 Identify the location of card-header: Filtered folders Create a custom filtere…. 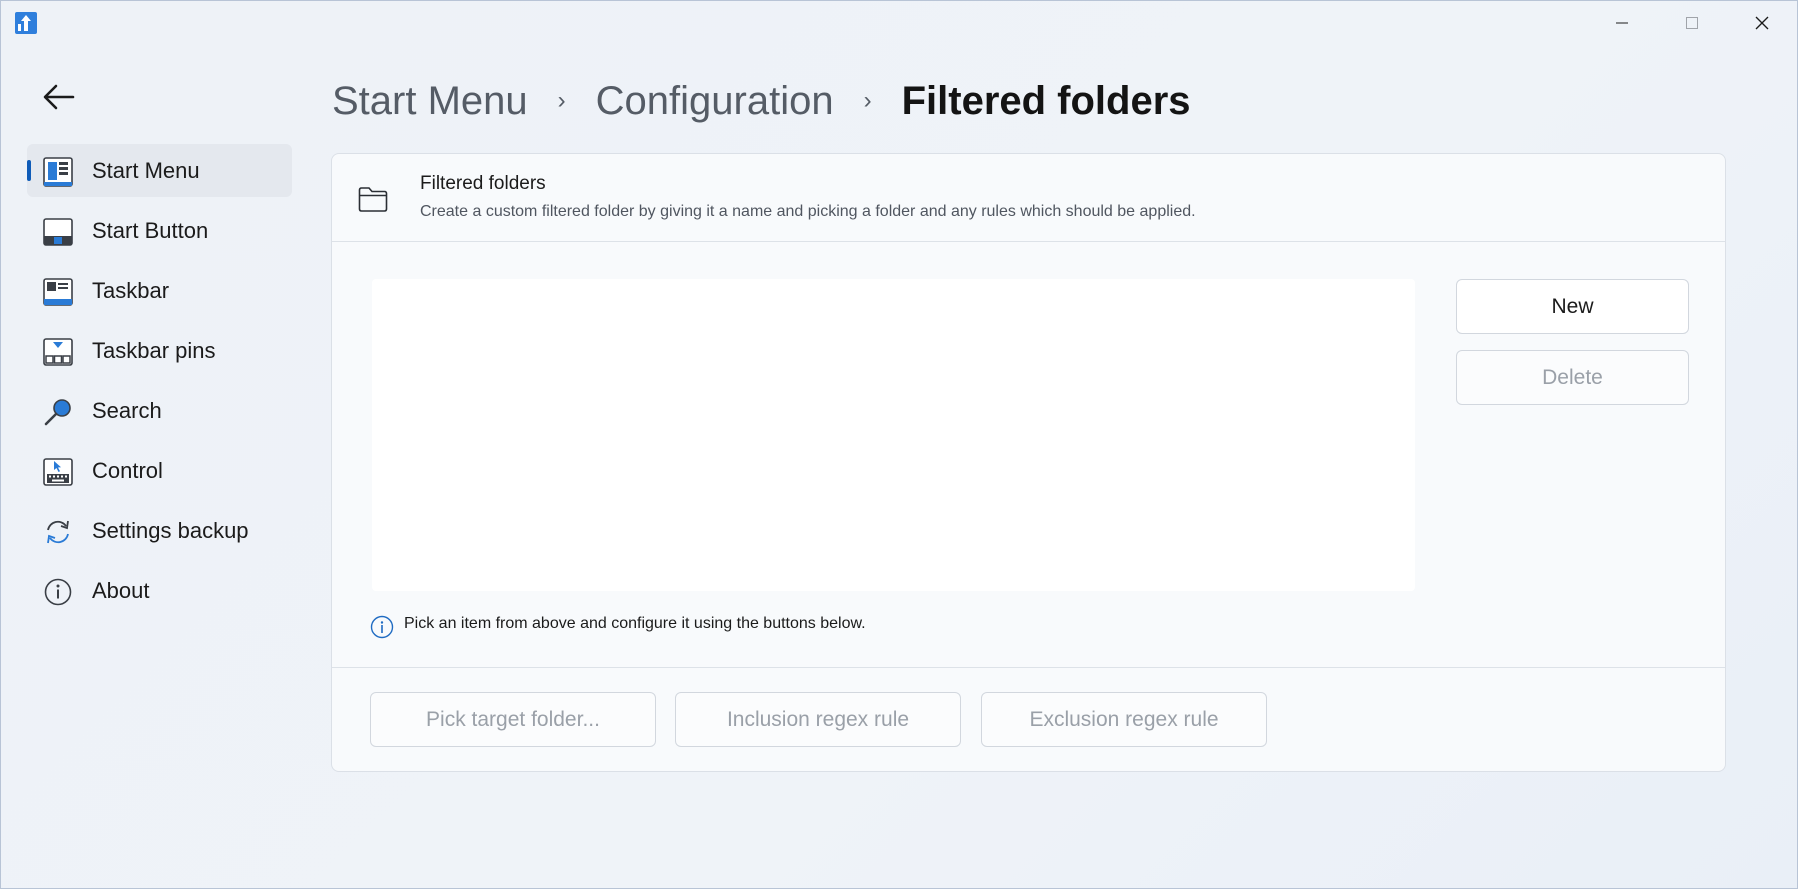
(1028, 198).